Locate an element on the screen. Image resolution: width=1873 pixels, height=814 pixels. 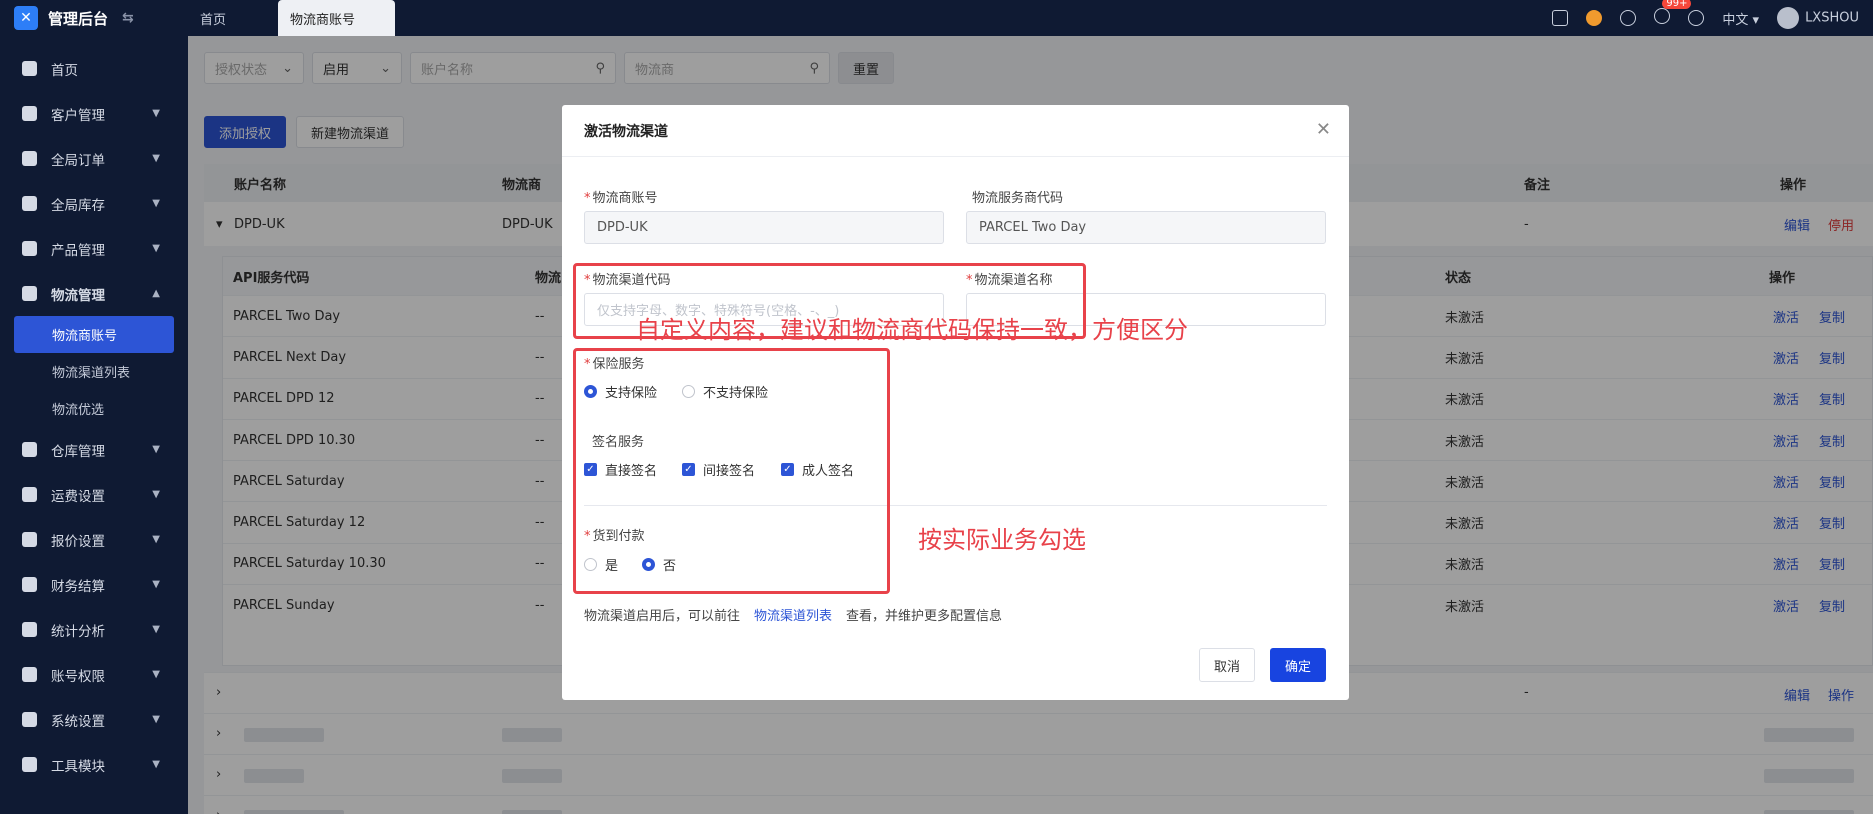
sidebar-item-products: 产品管理 ▼ is located at coordinates (94, 248).